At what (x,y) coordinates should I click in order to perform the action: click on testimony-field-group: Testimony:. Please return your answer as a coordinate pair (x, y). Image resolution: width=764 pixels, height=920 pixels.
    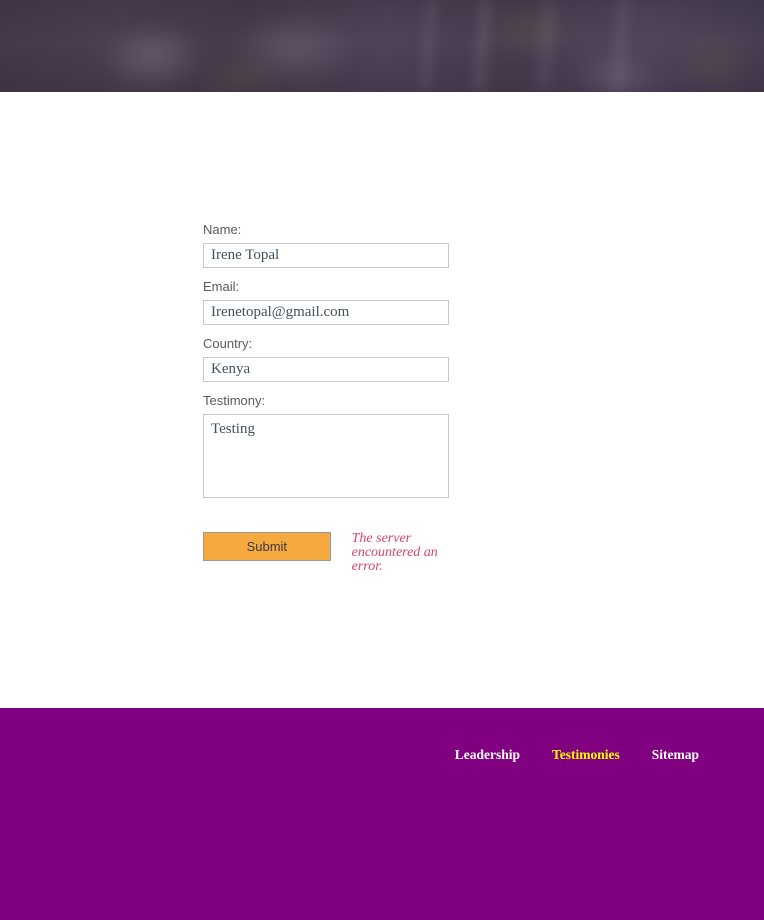
    Looking at the image, I should click on (326, 445).